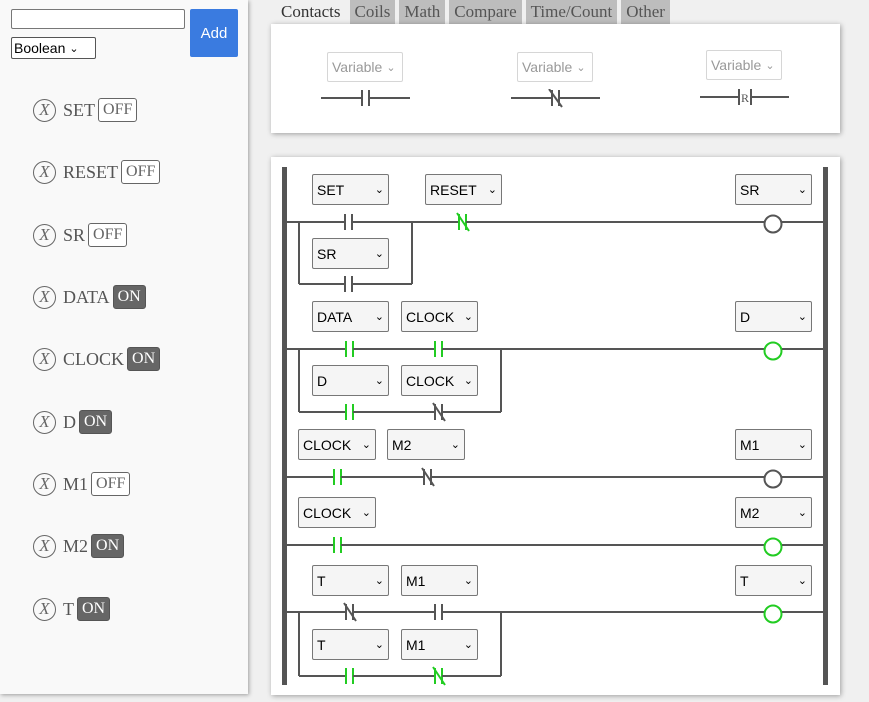 Image resolution: width=869 pixels, height=702 pixels. What do you see at coordinates (555, 547) in the screenshot?
I see `rung-4-wires` at bounding box center [555, 547].